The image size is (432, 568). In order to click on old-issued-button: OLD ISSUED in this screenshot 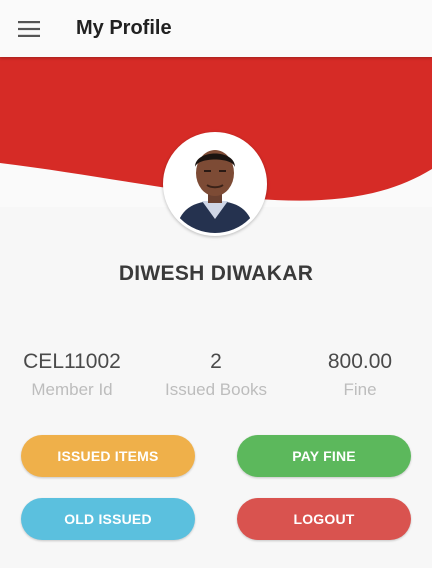, I will do `click(108, 519)`.